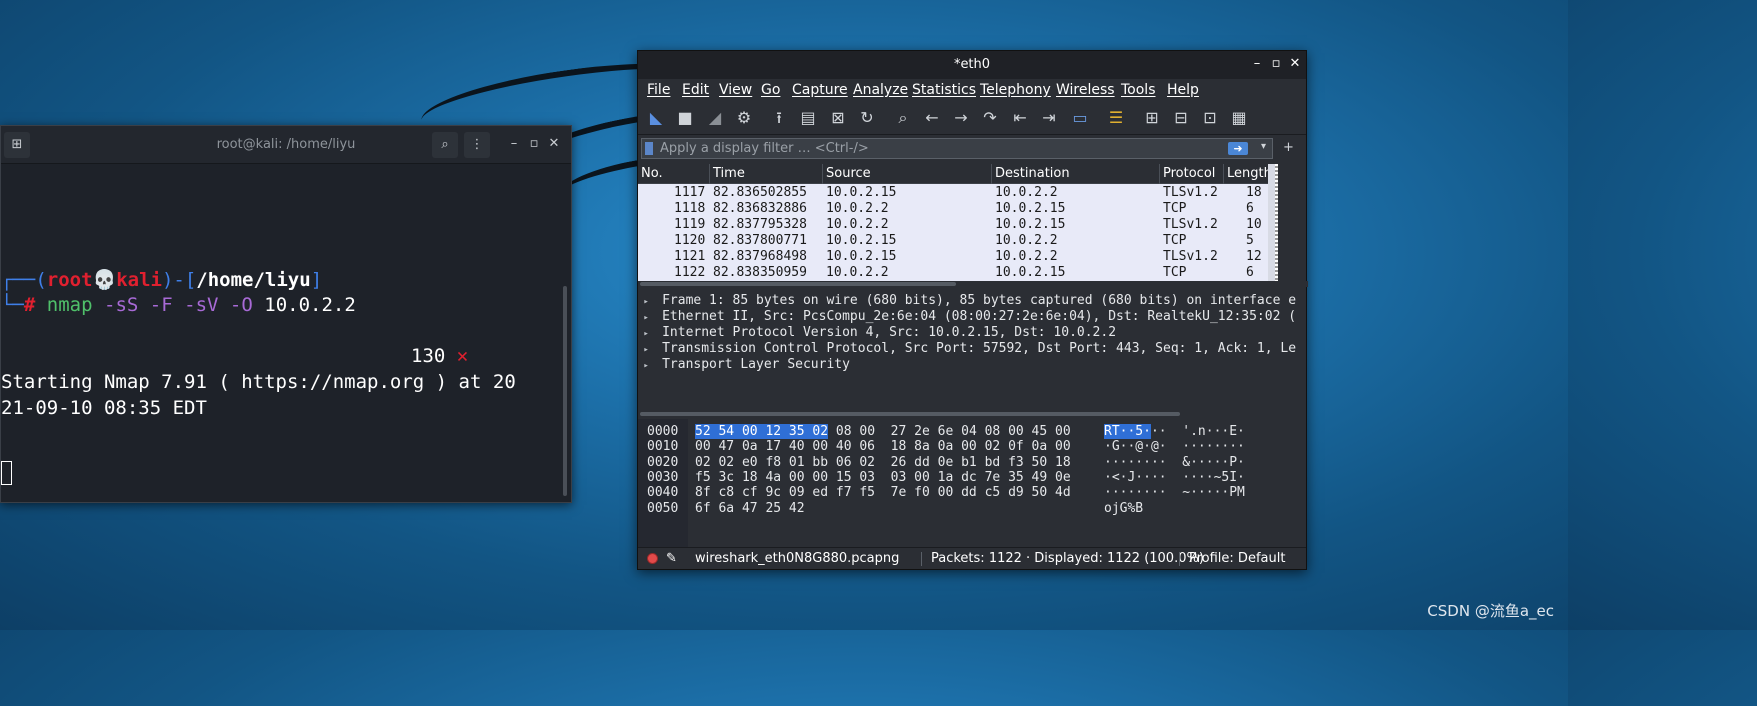 This screenshot has height=706, width=1757. Describe the element at coordinates (953, 209) in the screenshot. I see `packet-row: 1118 82.836832886 10.0.2.2 10.0.2.15 TCP 6` at that location.